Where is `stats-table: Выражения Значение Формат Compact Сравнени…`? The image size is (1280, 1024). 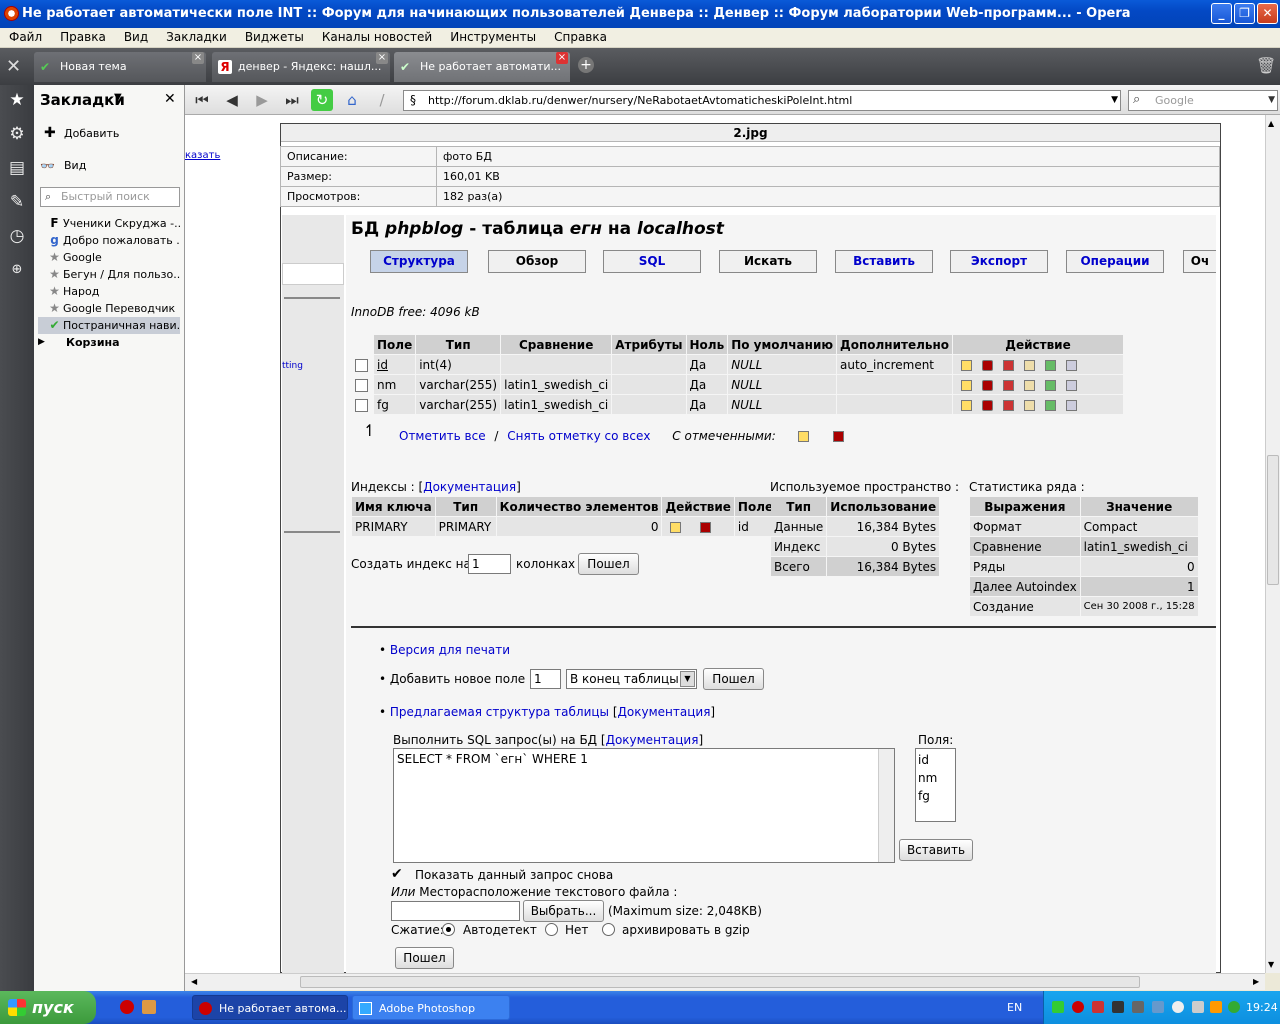
stats-table: Выражения Значение Формат Compact Сравнени… is located at coordinates (1084, 556).